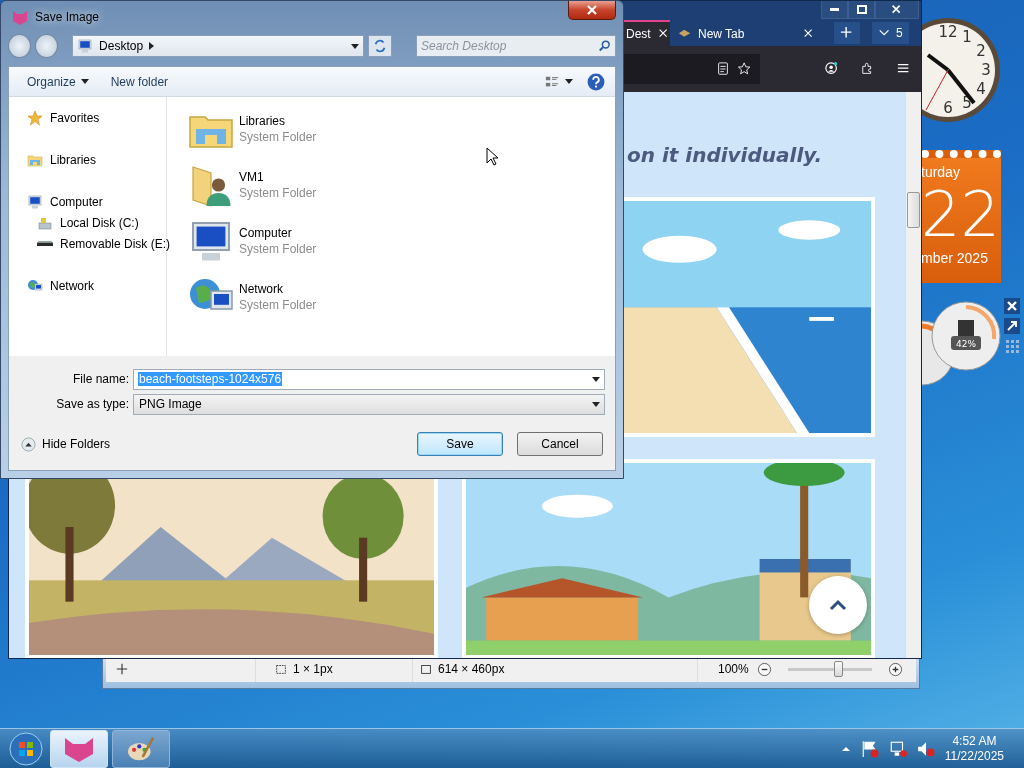 This screenshot has width=1024, height=768. Describe the element at coordinates (733, 669) in the screenshot. I see `zoom-level: 100%` at that location.